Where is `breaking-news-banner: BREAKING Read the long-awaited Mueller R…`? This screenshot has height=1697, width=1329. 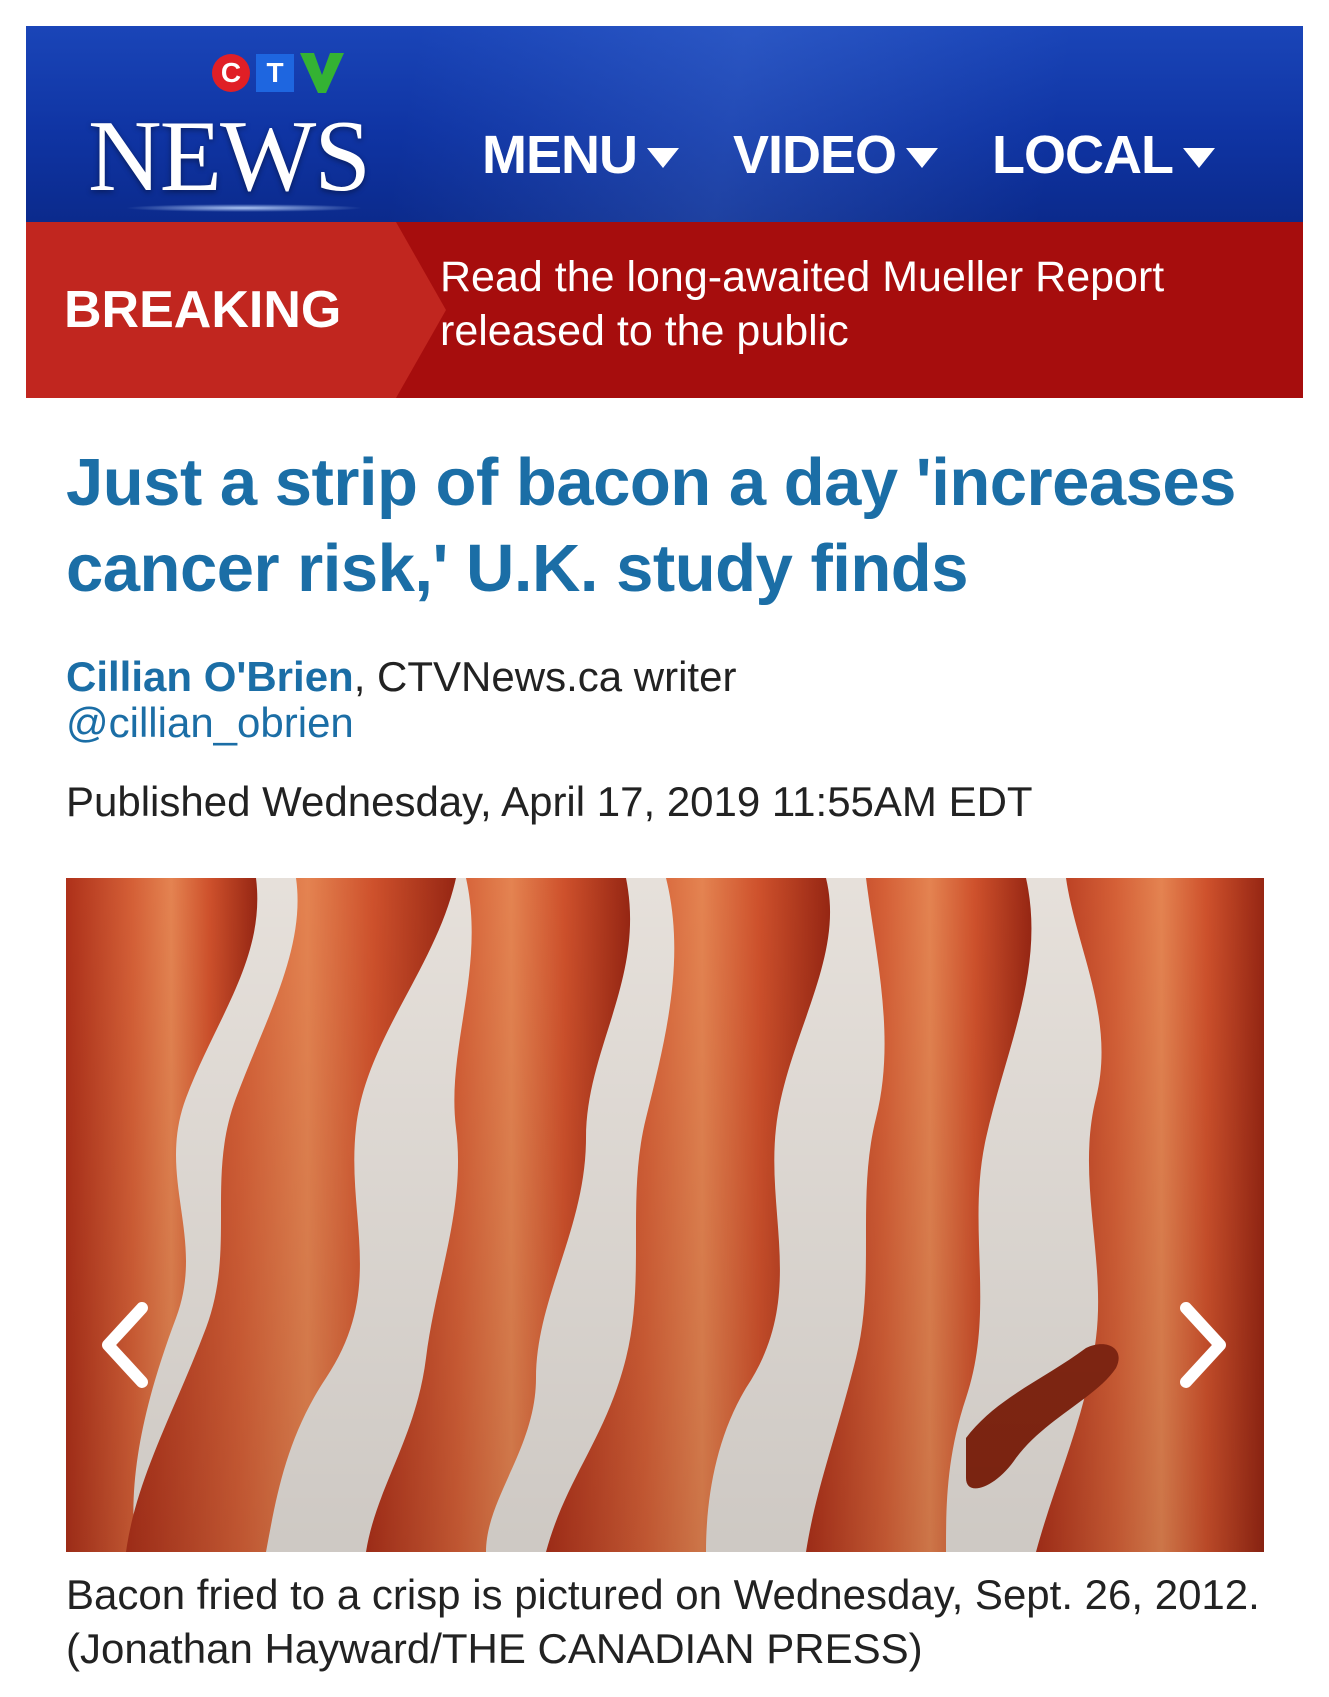 breaking-news-banner: BREAKING Read the long-awaited Mueller R… is located at coordinates (664, 310).